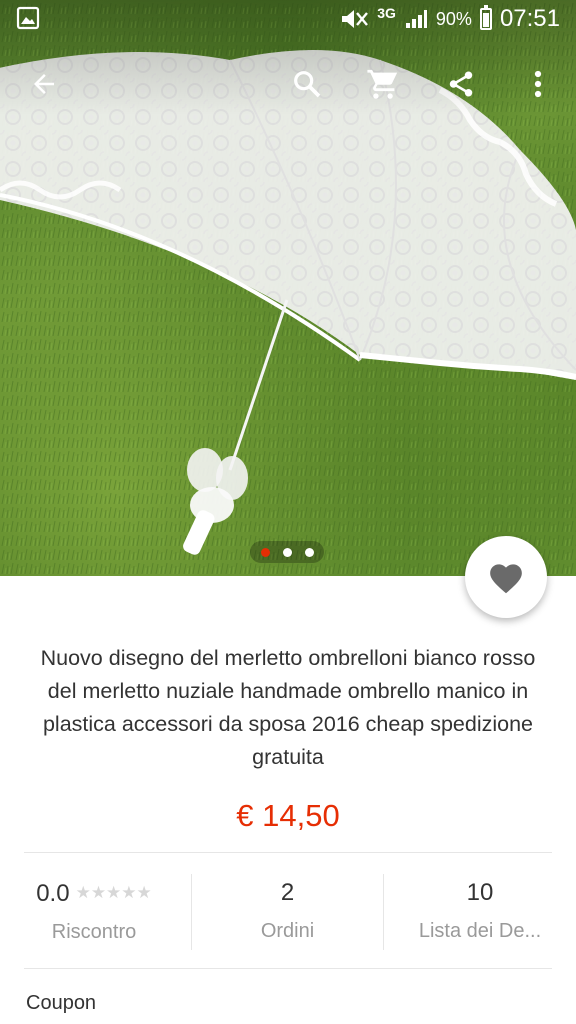 The width and height of the screenshot is (576, 1024). I want to click on back-button, so click(44, 84).